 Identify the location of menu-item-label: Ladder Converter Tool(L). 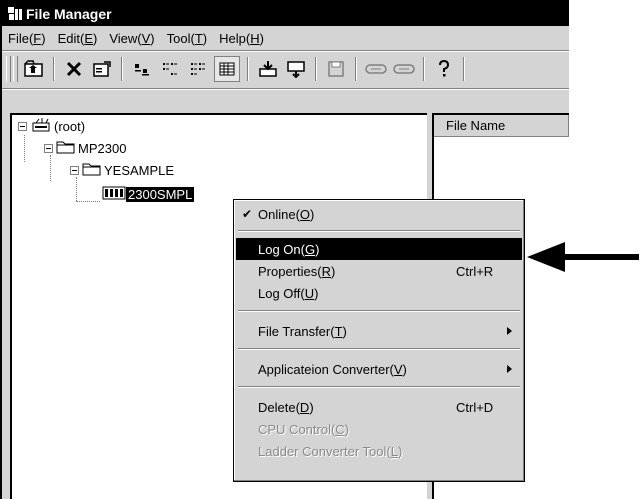
(330, 451).